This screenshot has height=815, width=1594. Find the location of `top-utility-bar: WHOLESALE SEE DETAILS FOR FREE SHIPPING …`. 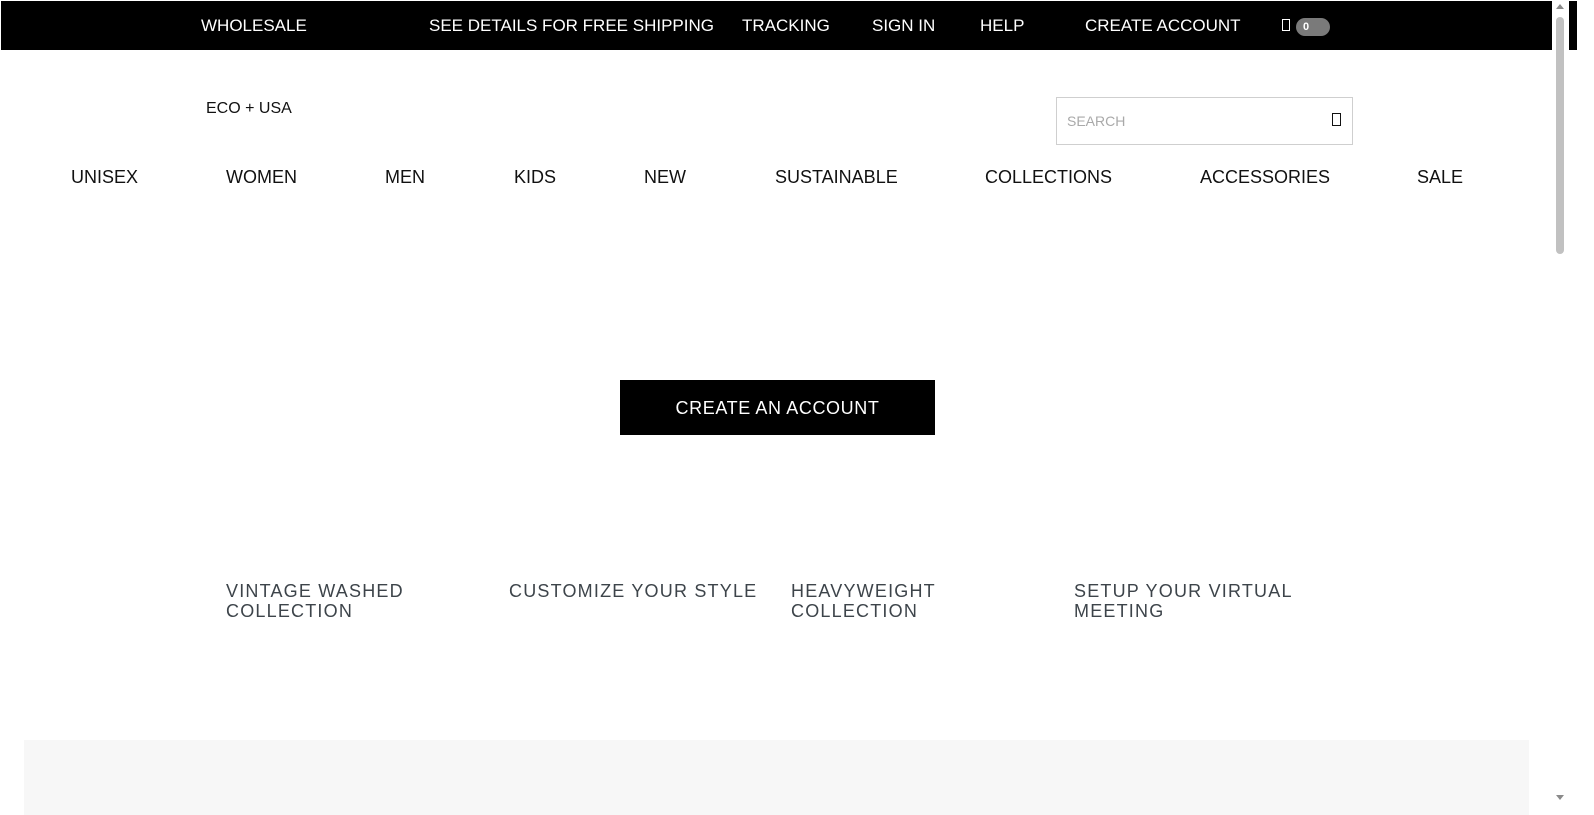

top-utility-bar: WHOLESALE SEE DETAILS FOR FREE SHIPPING … is located at coordinates (789, 25).